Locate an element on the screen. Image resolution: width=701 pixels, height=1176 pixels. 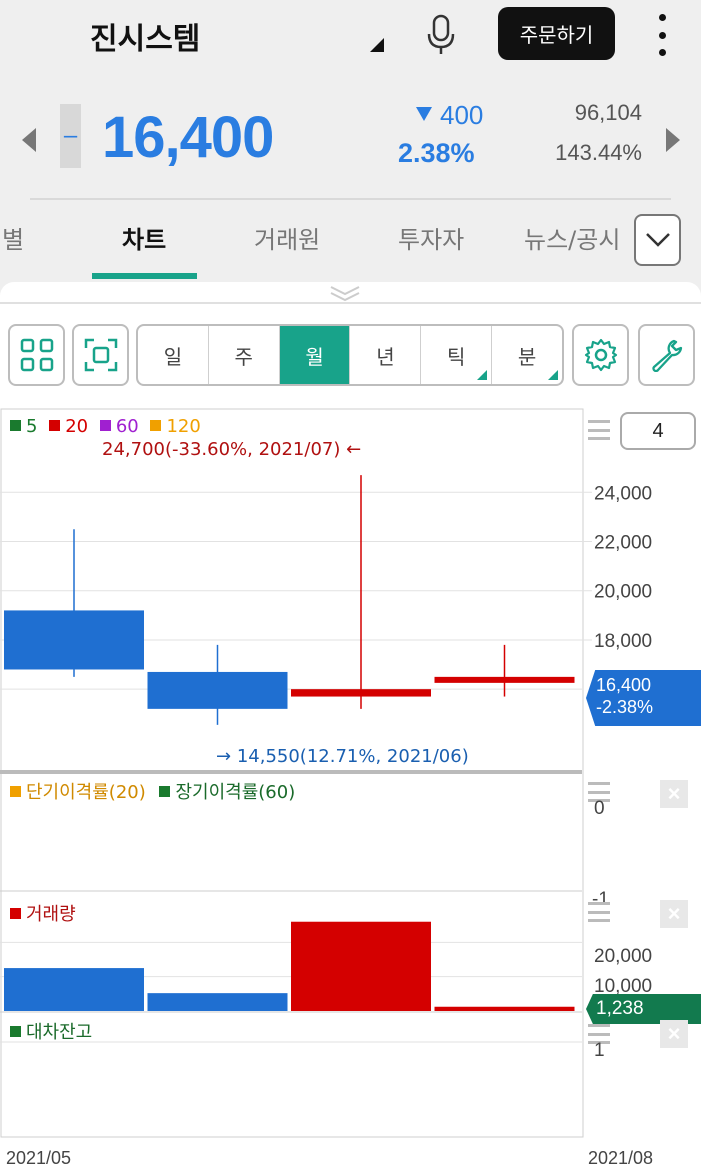
period-label: 일 is located at coordinates (173, 356).